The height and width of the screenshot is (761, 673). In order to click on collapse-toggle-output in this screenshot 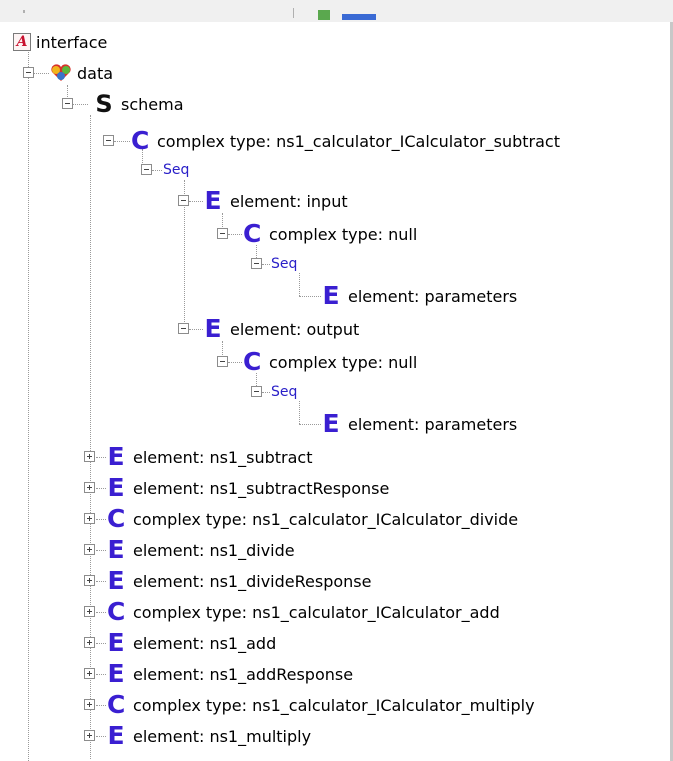, I will do `click(183, 328)`.